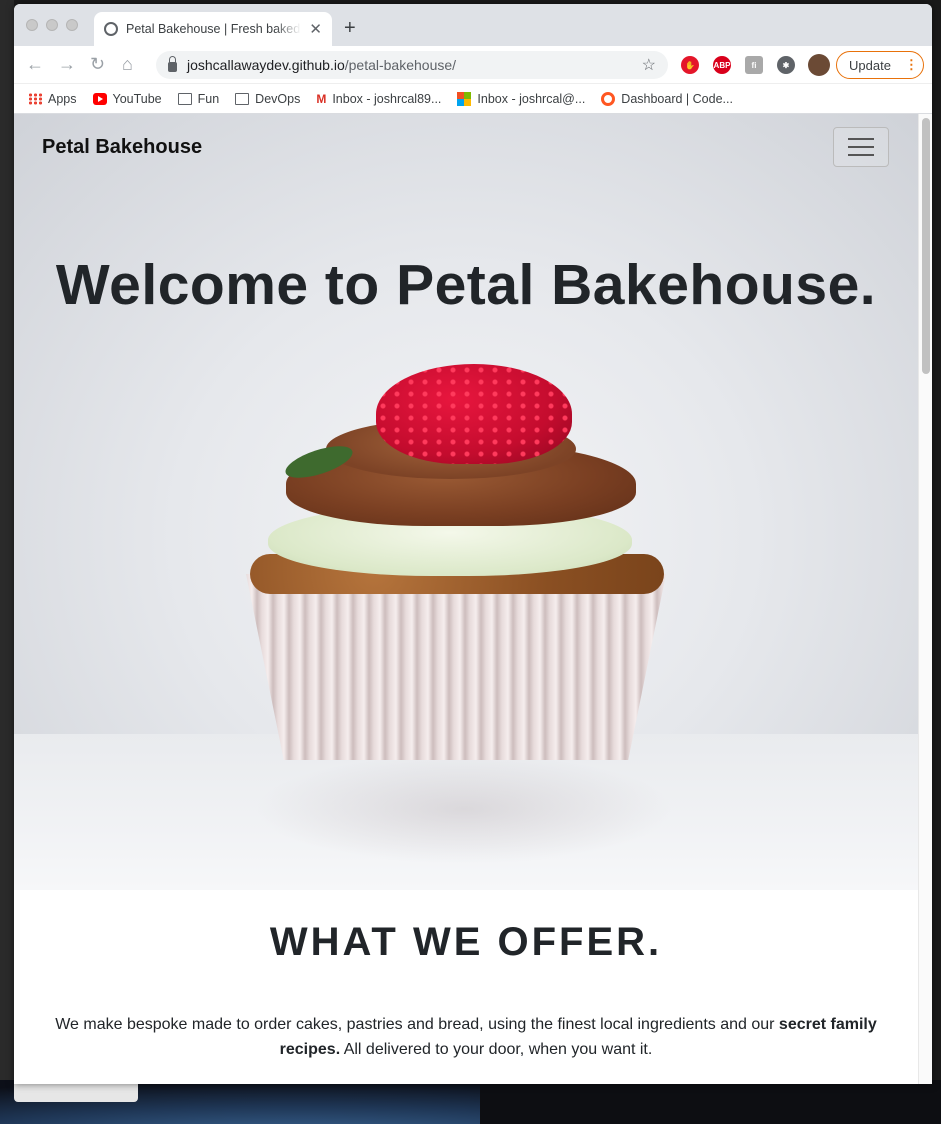 This screenshot has width=941, height=1124. Describe the element at coordinates (208, 98) in the screenshot. I see `bookmark-label: Fun` at that location.